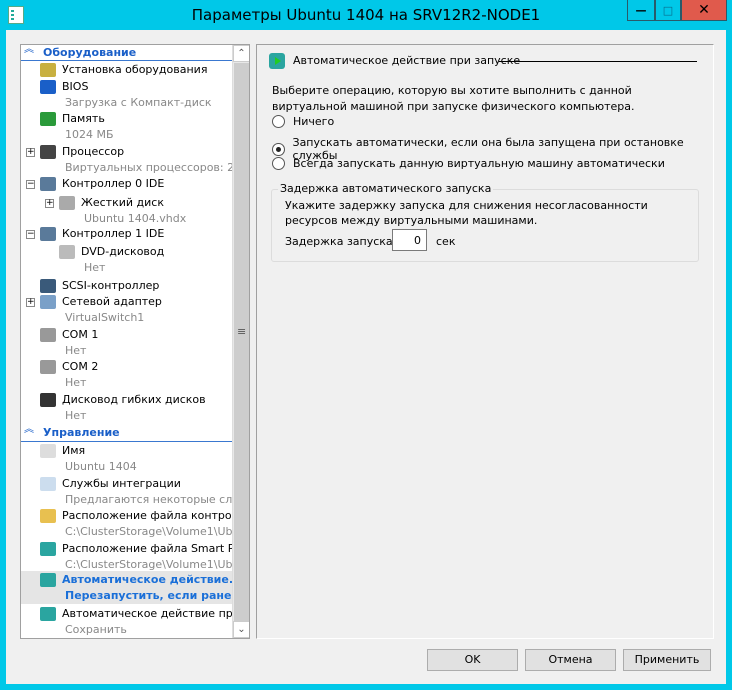 The image size is (732, 690). What do you see at coordinates (48, 614) in the screenshot?
I see `auto-stop-icon` at bounding box center [48, 614].